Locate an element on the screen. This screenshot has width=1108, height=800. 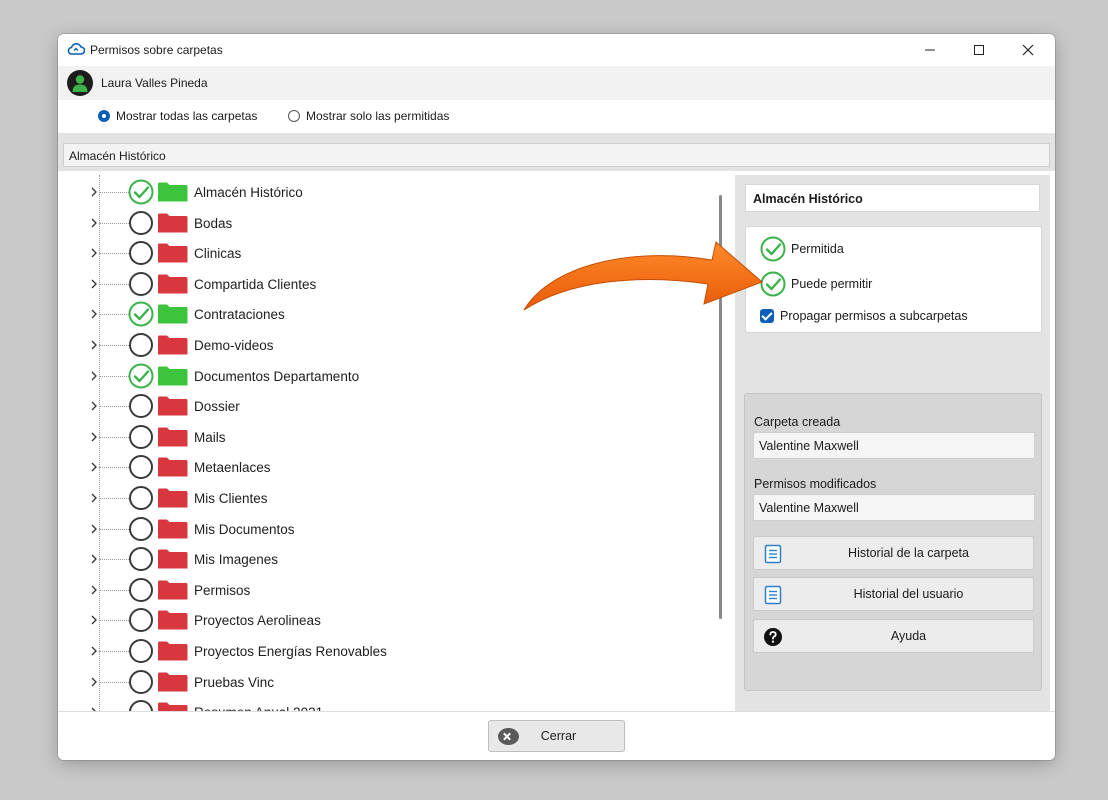
minimize-button is located at coordinates (930, 50).